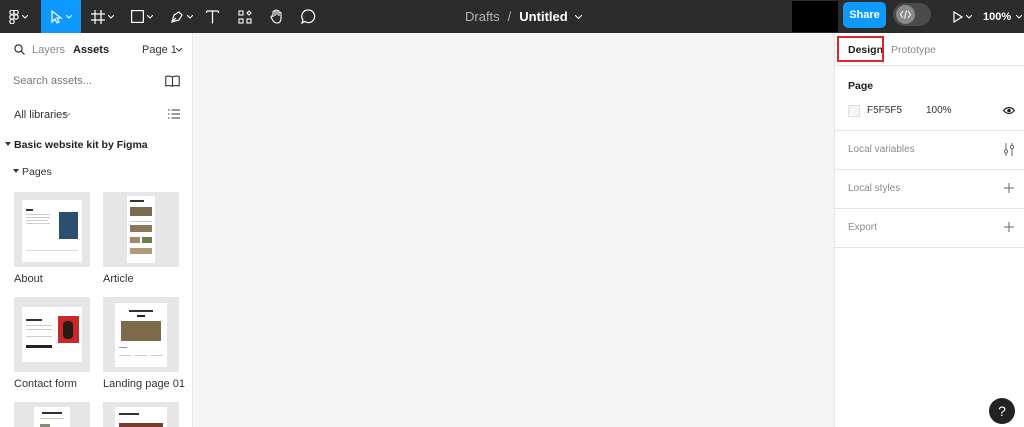  Describe the element at coordinates (1002, 411) in the screenshot. I see `help-button: ?` at that location.